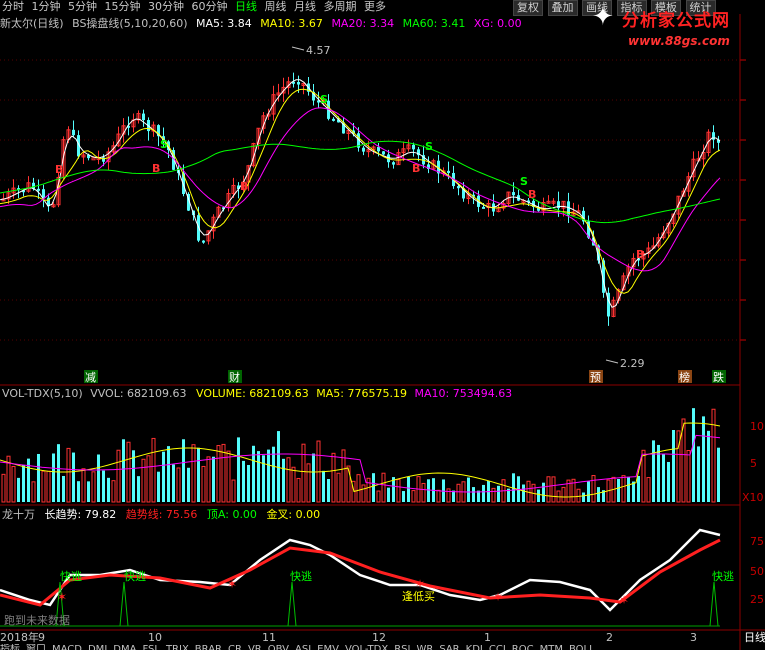 The width and height of the screenshot is (765, 650). I want to click on indicator-tab: BRAR, so click(208, 647).